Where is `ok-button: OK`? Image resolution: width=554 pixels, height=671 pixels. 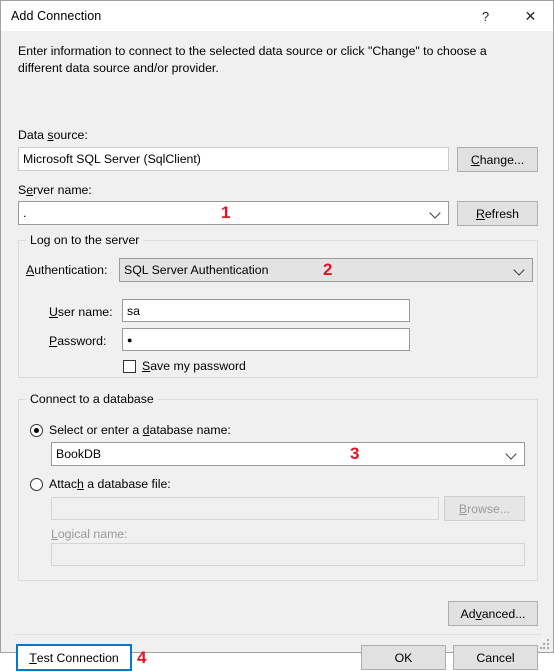 ok-button: OK is located at coordinates (403, 657).